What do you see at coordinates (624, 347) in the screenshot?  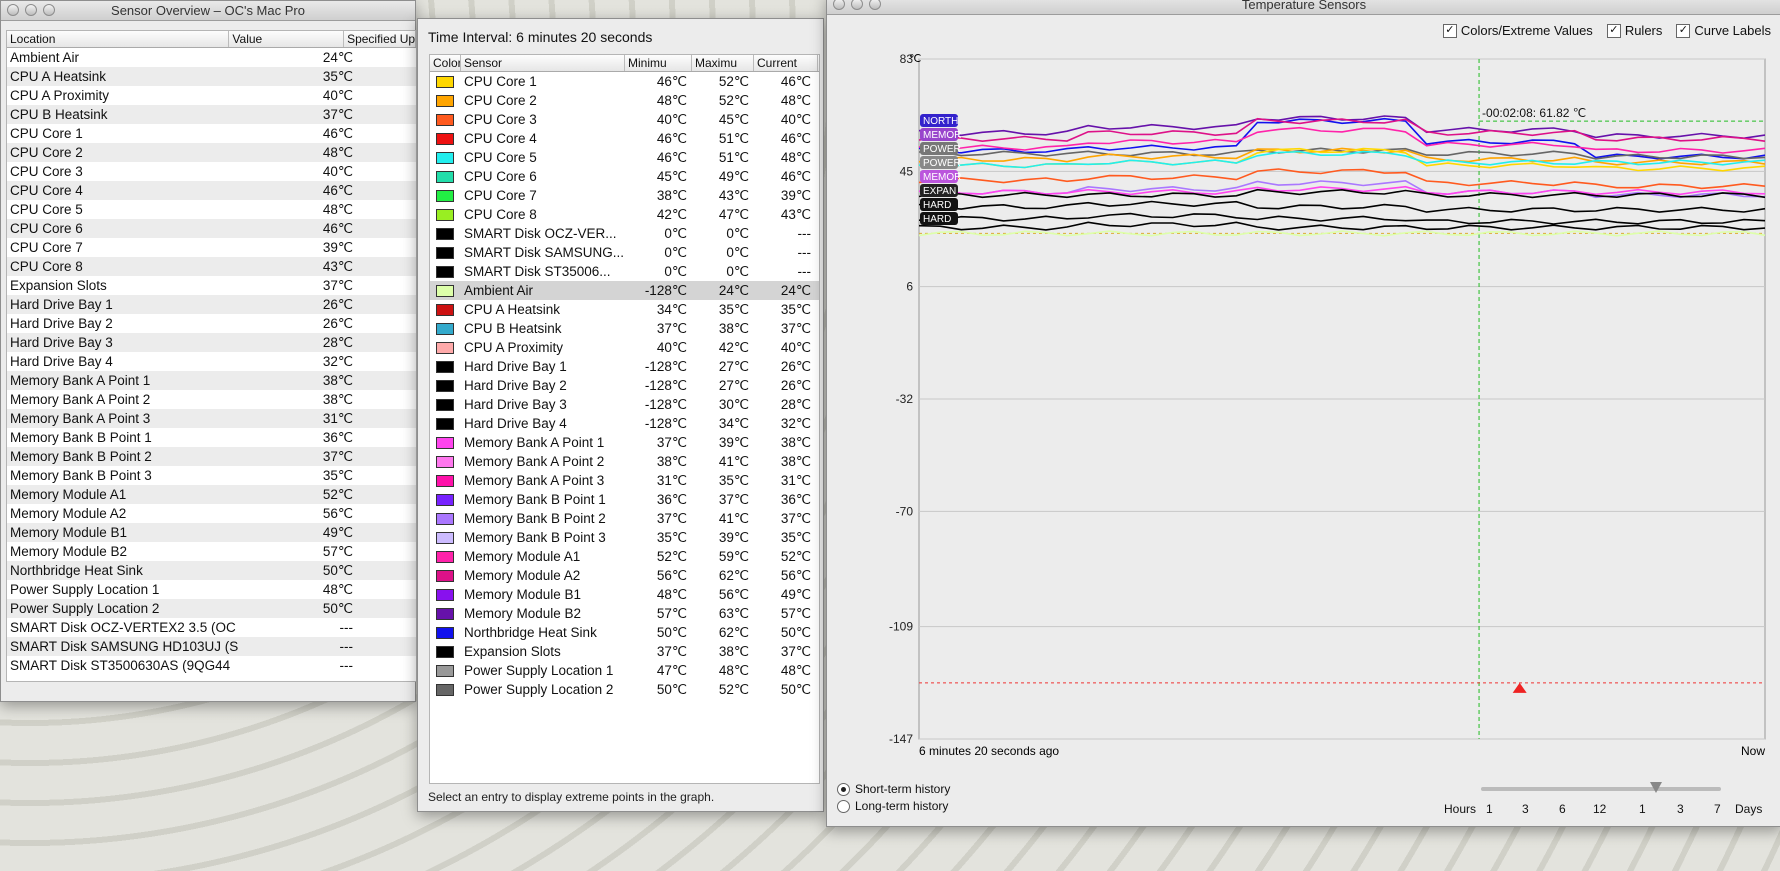 I see `sensor-row: CPU A Proximity 40℃ 42℃ 40℃` at bounding box center [624, 347].